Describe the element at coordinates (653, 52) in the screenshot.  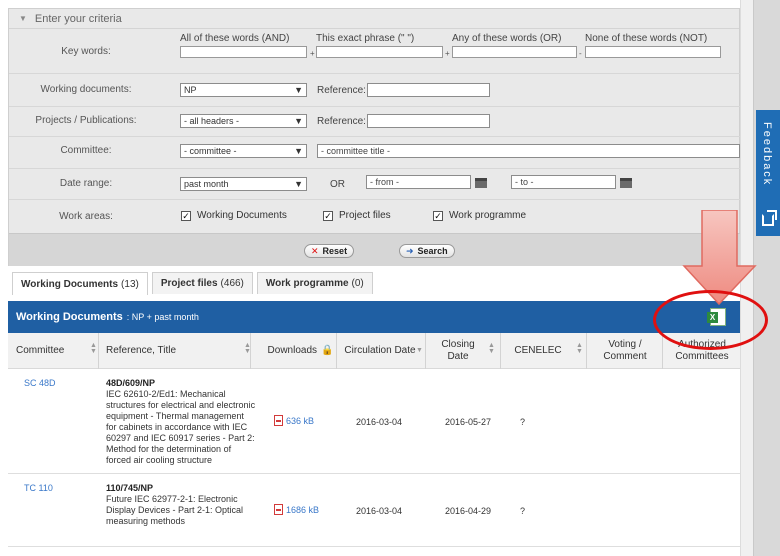
I see `not-input` at that location.